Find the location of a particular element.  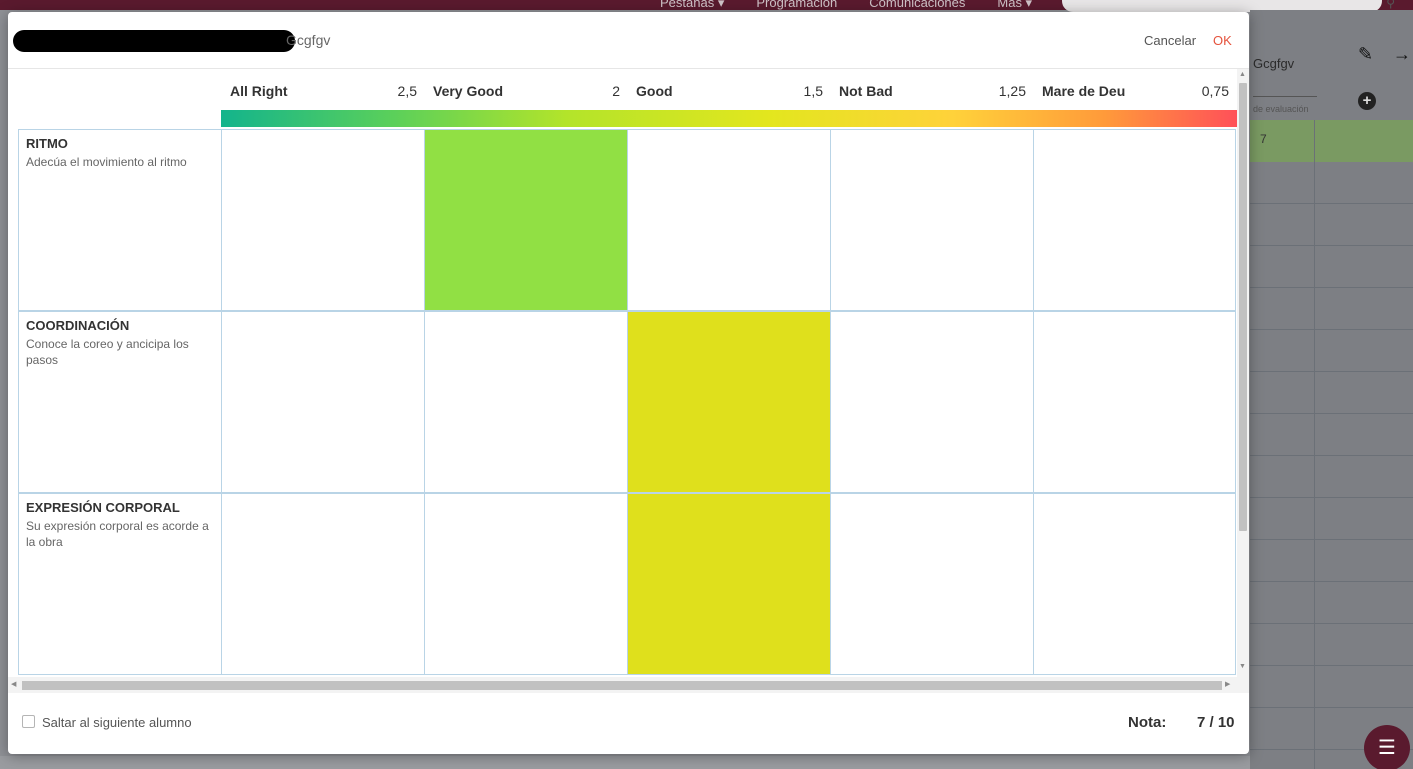

level-score: 1,5 is located at coordinates (813, 91).